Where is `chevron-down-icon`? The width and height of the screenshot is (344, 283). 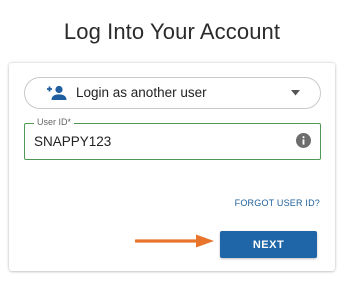
chevron-down-icon is located at coordinates (295, 93).